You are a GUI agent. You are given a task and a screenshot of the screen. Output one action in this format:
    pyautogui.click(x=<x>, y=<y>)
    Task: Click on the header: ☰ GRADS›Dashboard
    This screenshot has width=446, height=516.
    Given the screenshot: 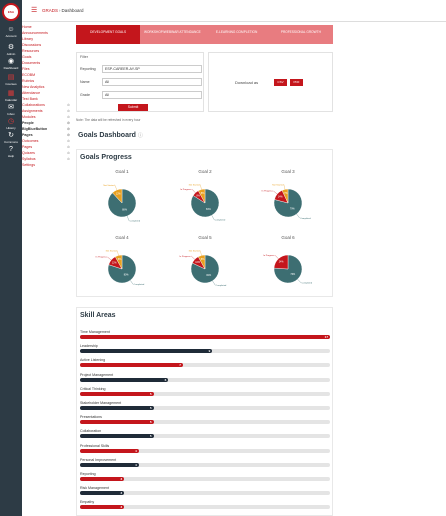 What is the action you would take?
    pyautogui.click(x=234, y=11)
    